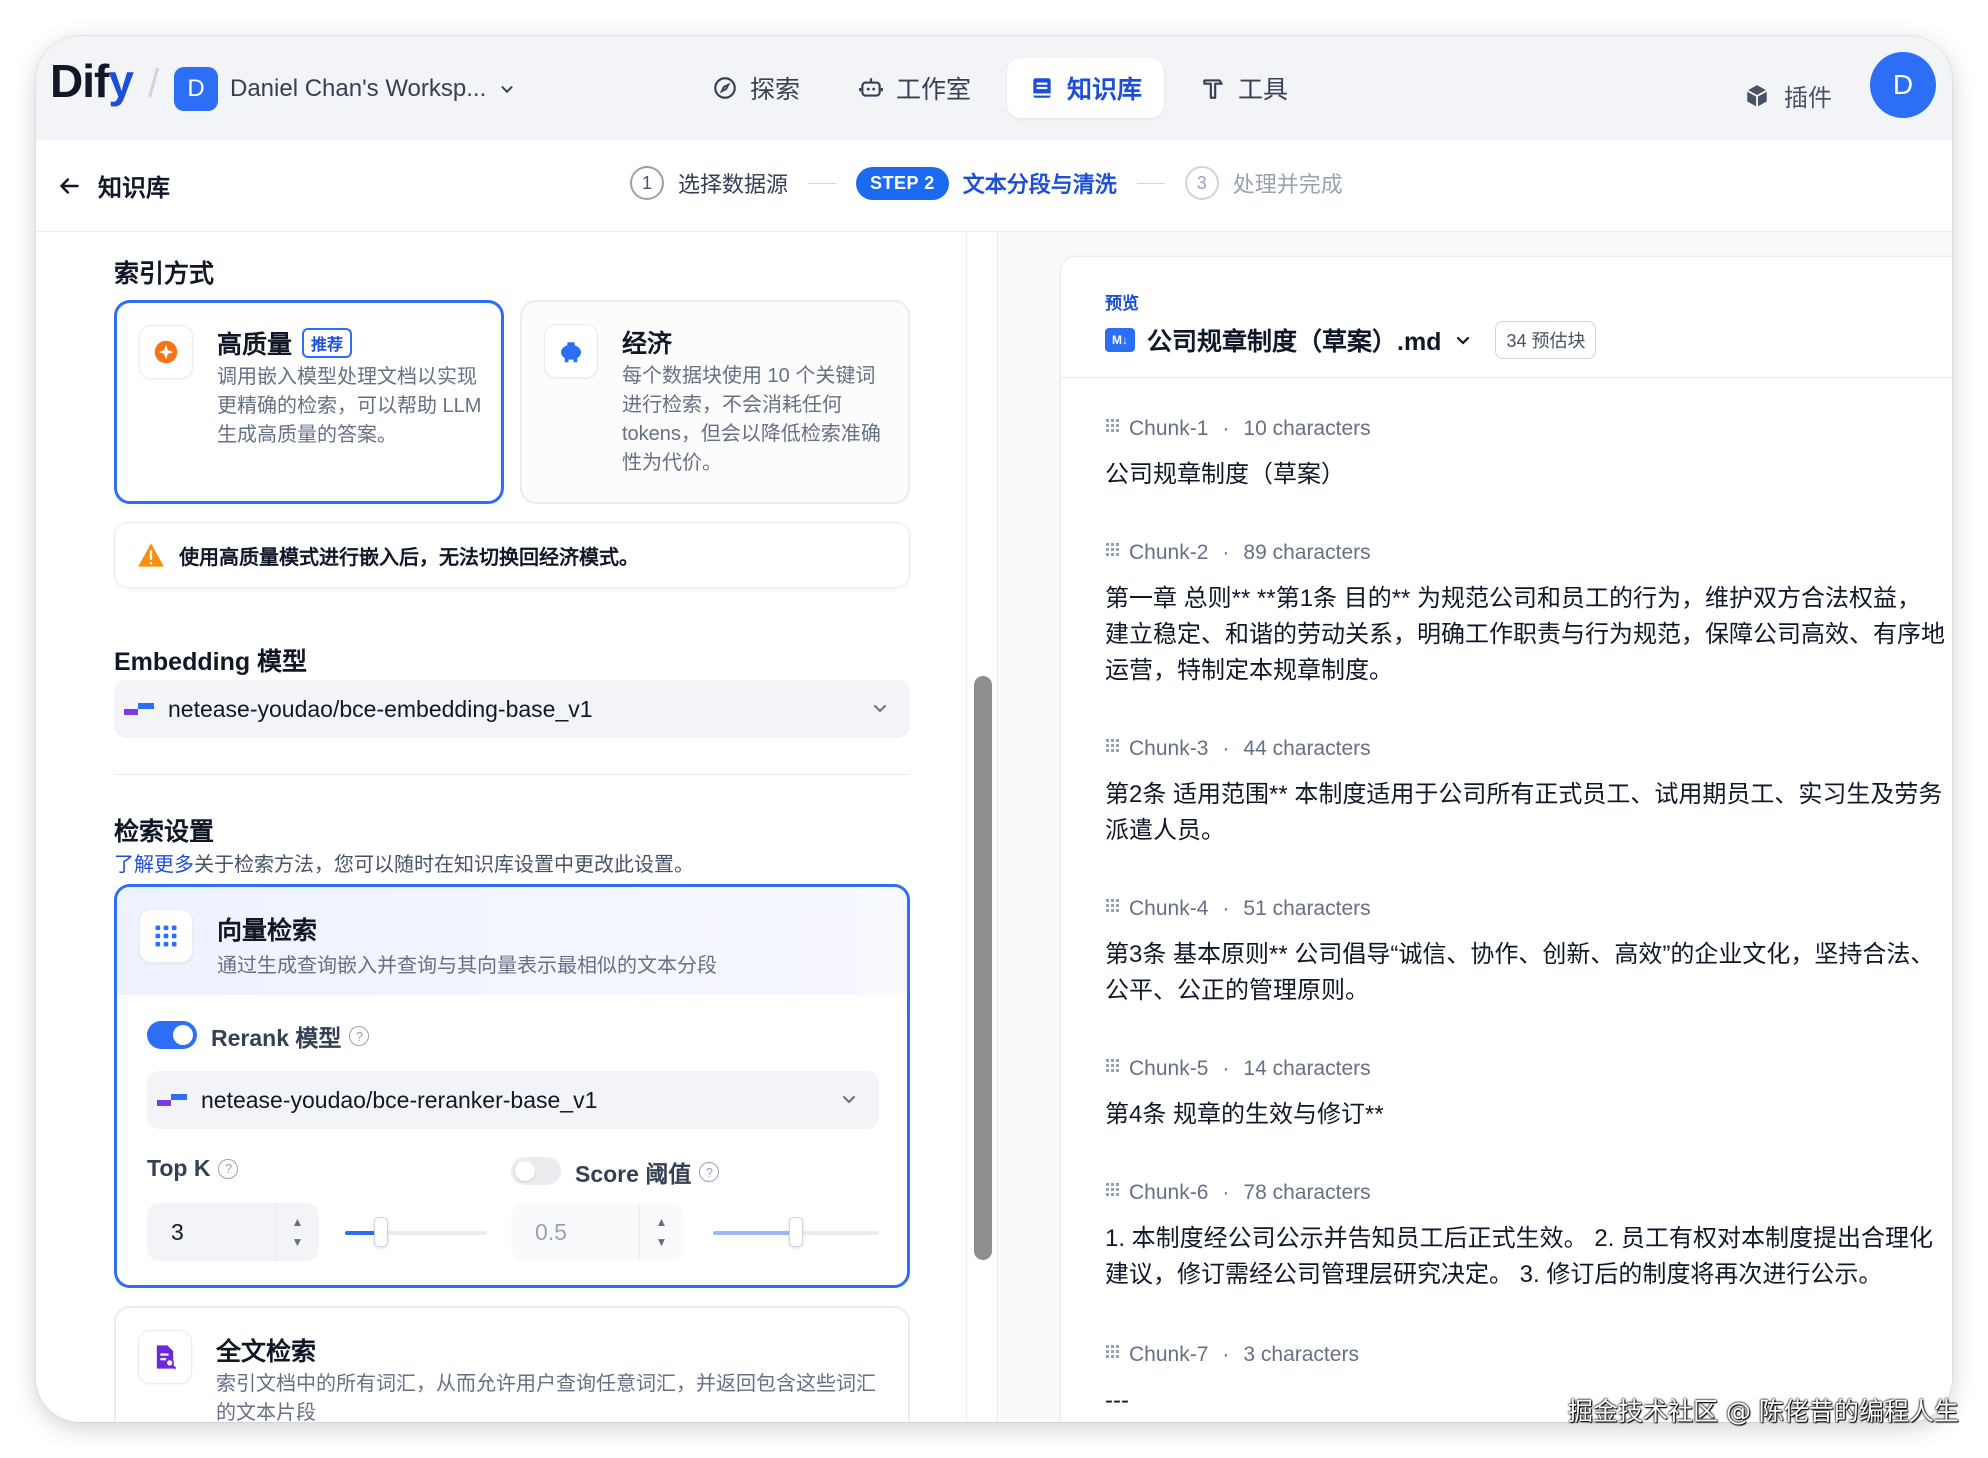 Image resolution: width=1988 pixels, height=1458 pixels. Describe the element at coordinates (1525, 553) in the screenshot. I see `chunk-header: Chunk-2 · 89 characters` at that location.